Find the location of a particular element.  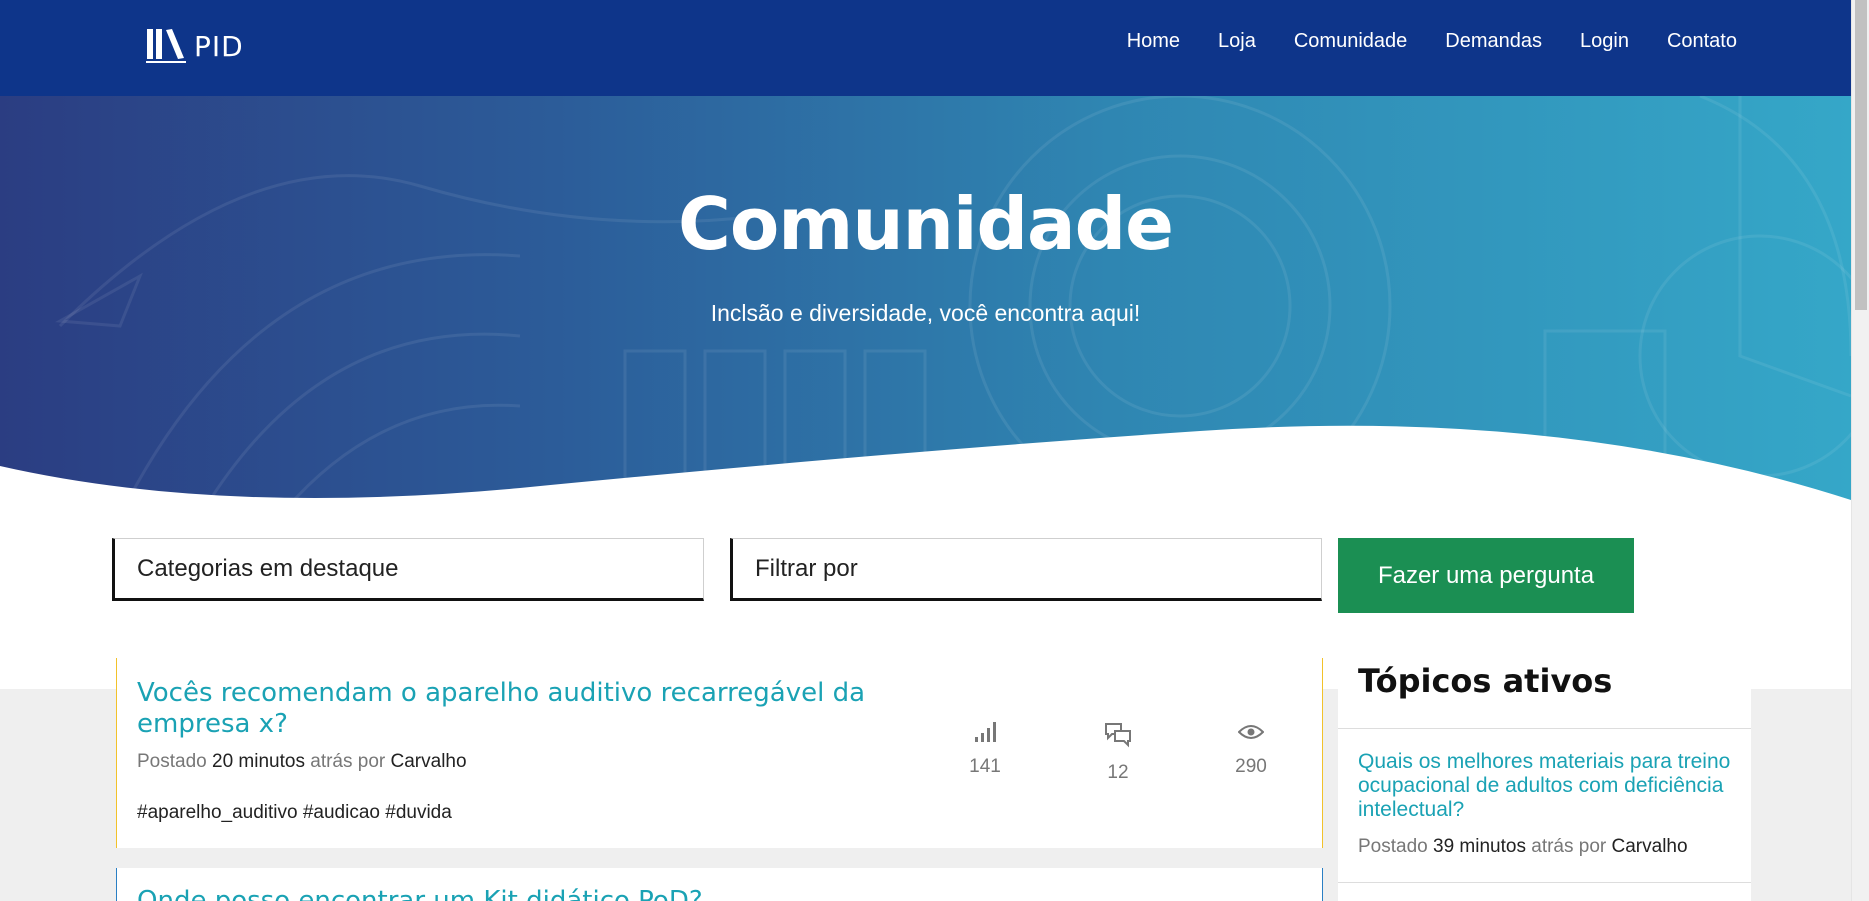

eye-icon is located at coordinates (1251, 732).